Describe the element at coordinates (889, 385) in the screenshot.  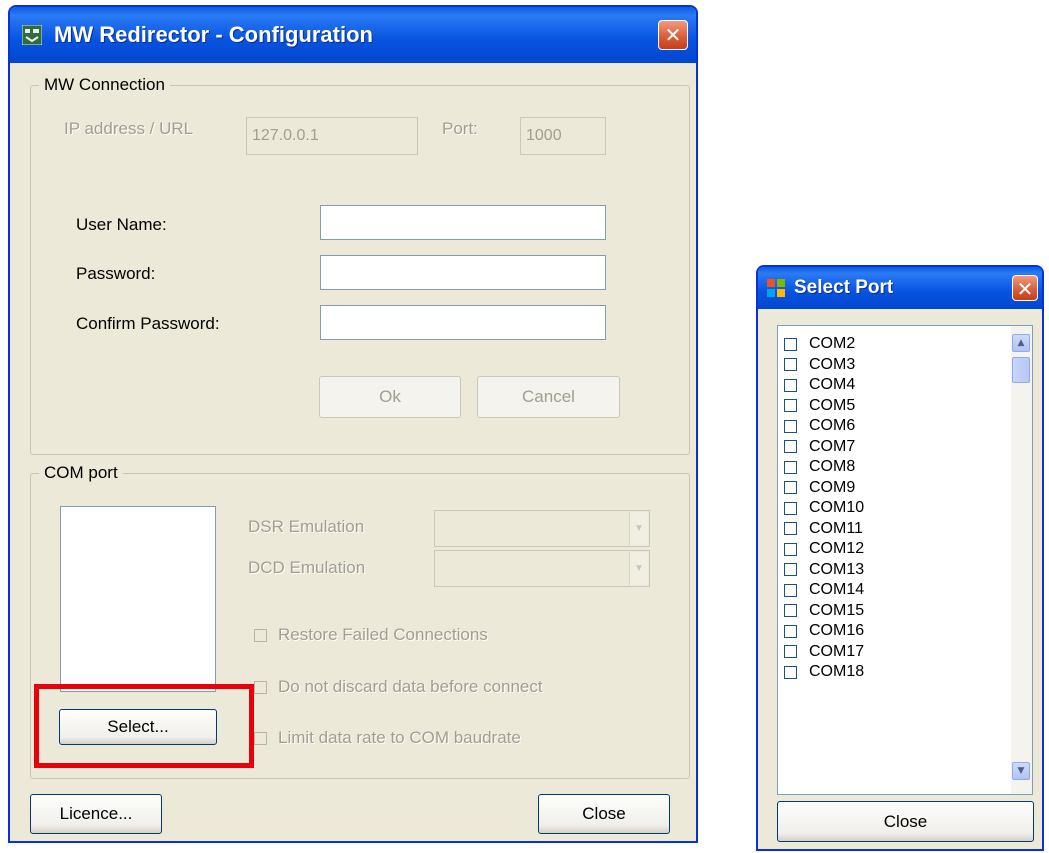
I see `port-list-item: COM4` at that location.